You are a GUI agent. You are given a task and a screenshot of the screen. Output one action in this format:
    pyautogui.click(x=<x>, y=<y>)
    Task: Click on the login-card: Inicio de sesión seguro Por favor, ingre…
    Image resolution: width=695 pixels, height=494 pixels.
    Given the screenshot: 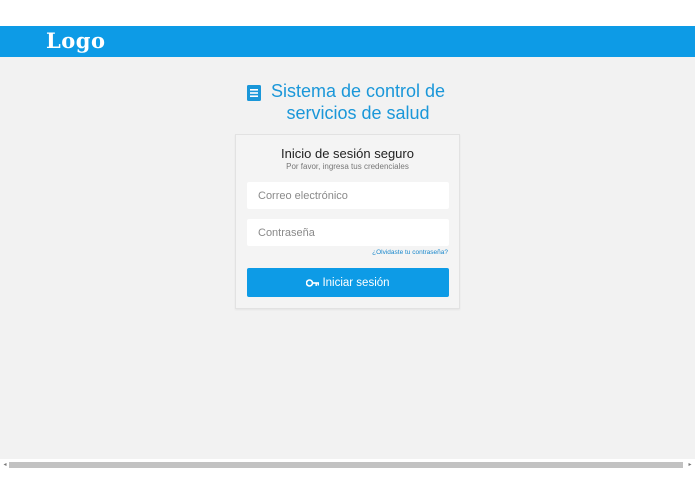 What is the action you would take?
    pyautogui.click(x=347, y=221)
    